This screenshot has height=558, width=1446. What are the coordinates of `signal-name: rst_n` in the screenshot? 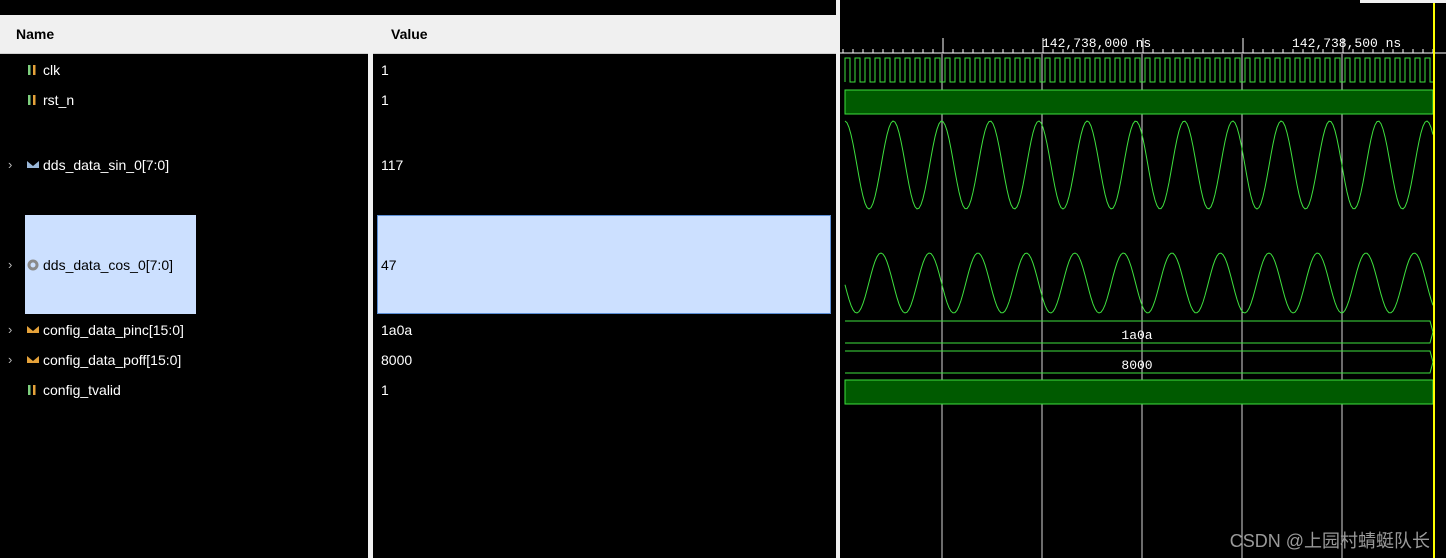 It's located at (59, 100).